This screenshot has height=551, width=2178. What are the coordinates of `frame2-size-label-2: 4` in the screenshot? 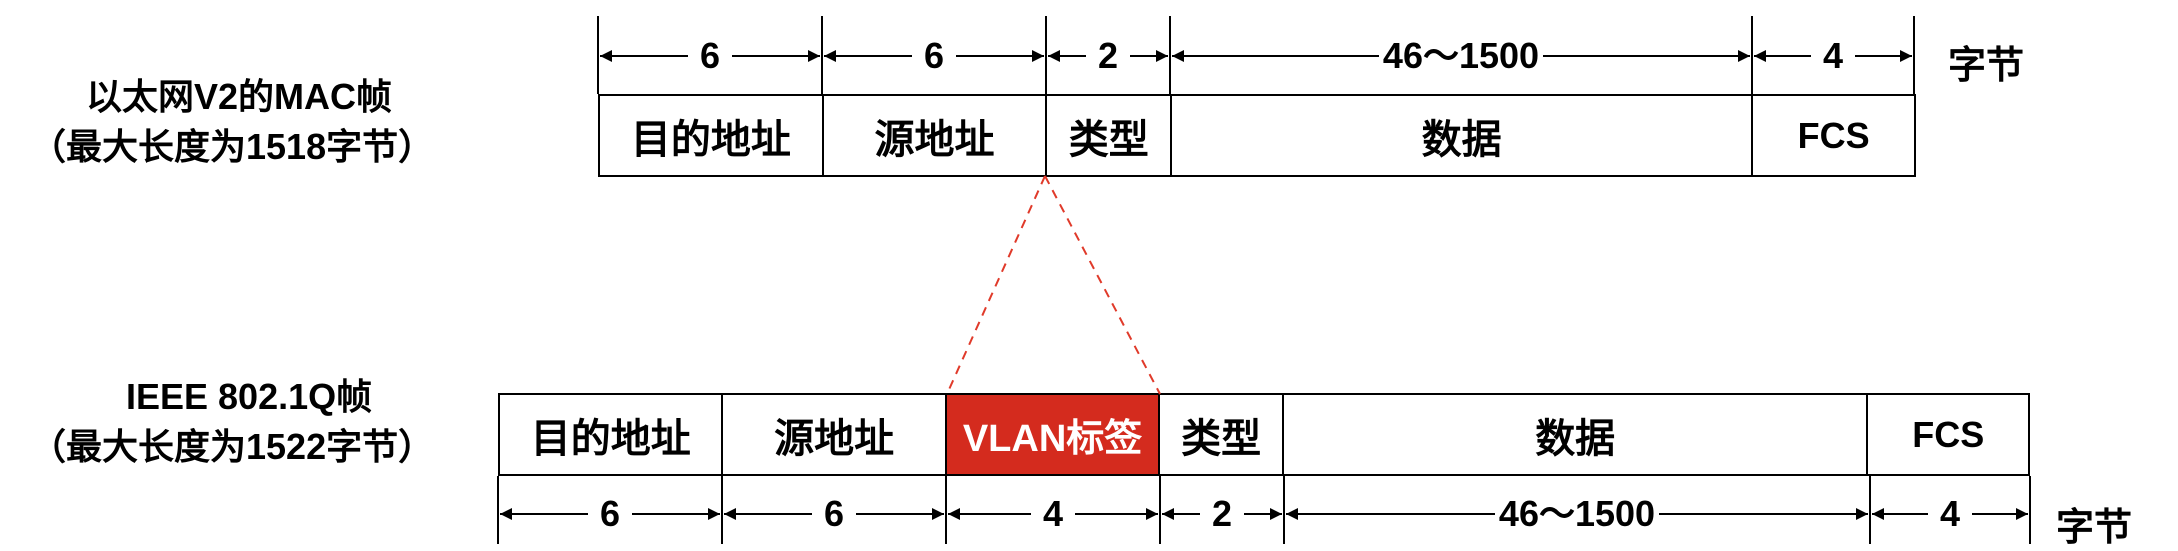 It's located at (1053, 513).